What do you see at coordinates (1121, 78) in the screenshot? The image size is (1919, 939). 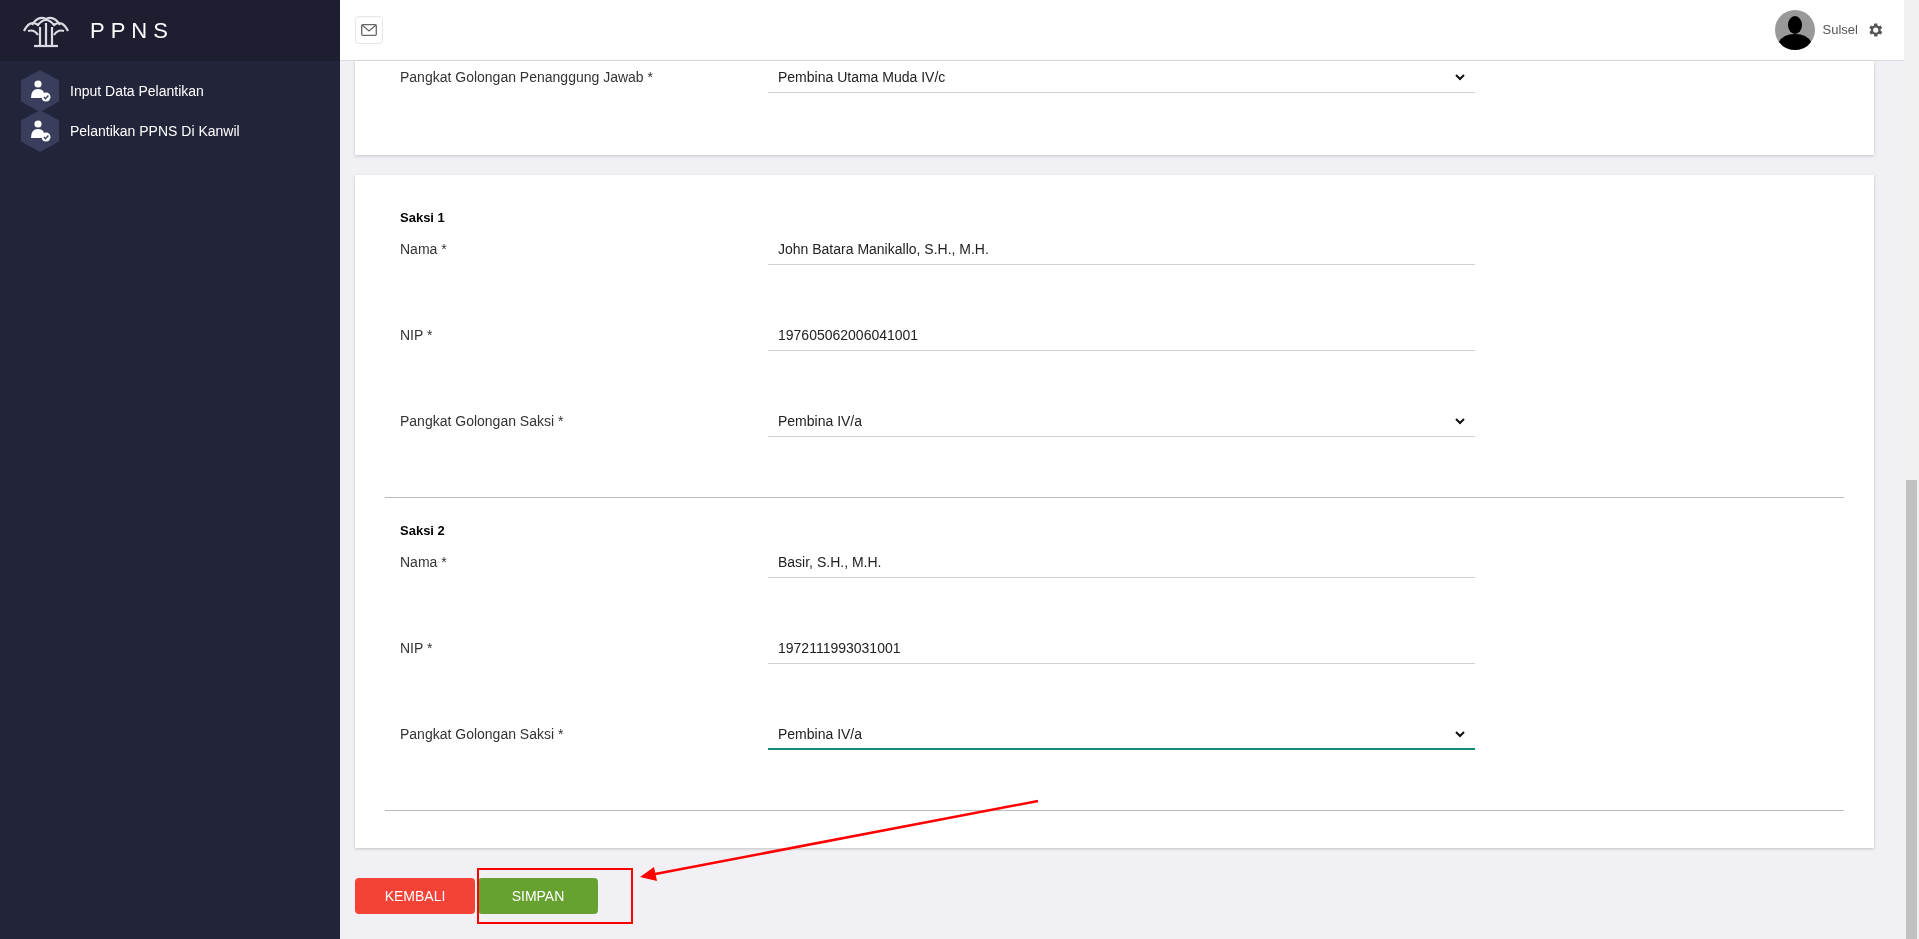 I see `select-field: Pembina Utama Muda IV/c` at bounding box center [1121, 78].